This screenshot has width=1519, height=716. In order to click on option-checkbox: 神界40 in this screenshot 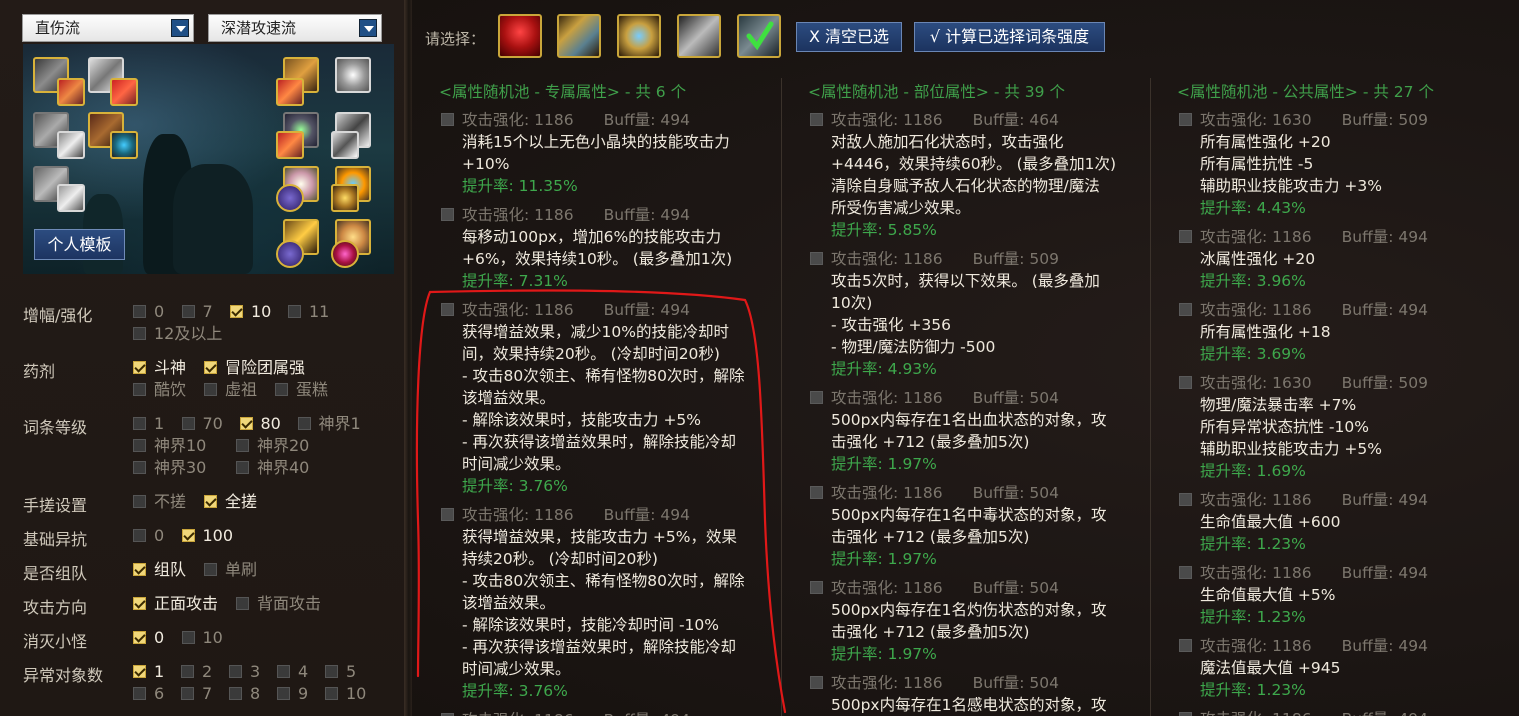, I will do `click(272, 468)`.